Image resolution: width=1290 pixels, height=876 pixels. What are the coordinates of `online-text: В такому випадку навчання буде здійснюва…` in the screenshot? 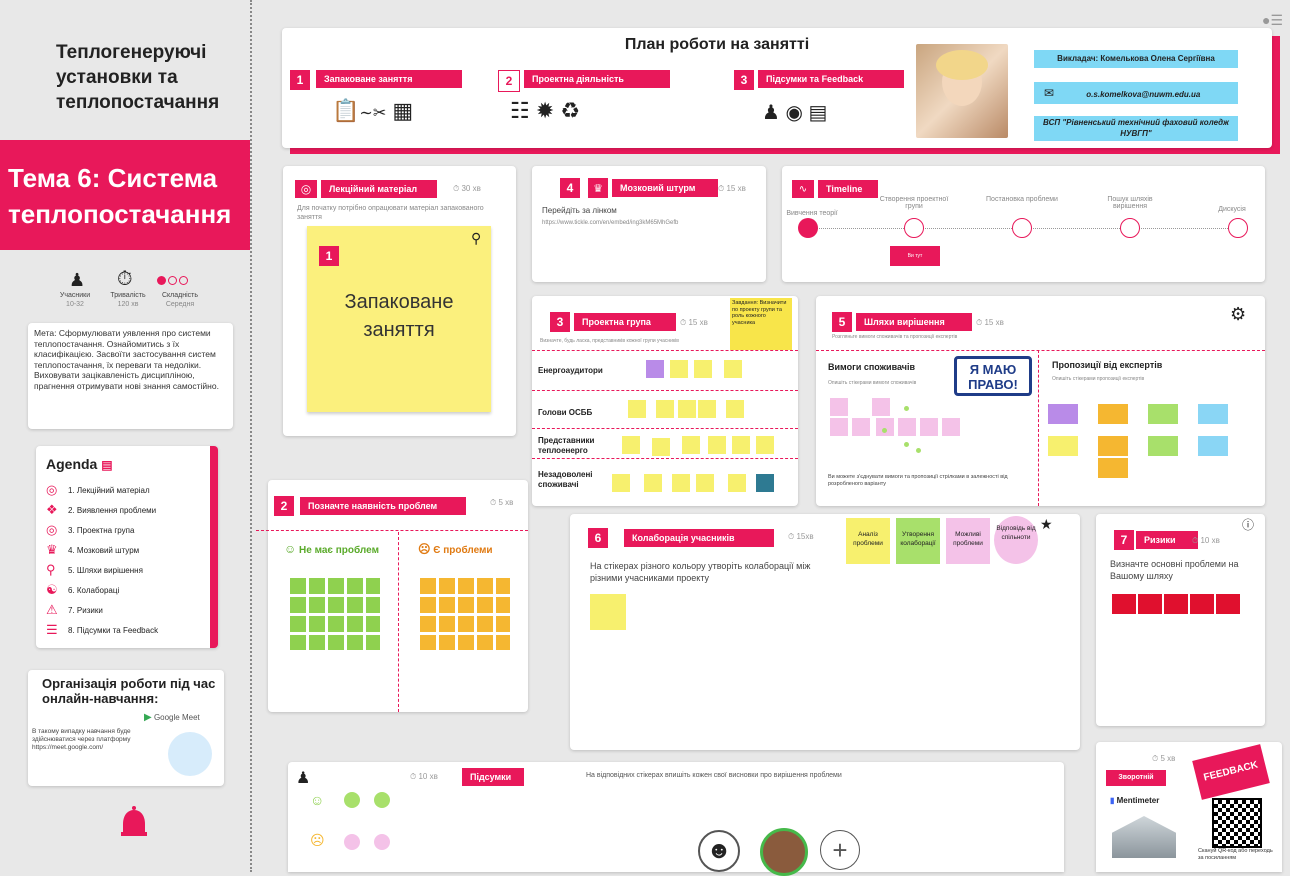 It's located at (81, 739).